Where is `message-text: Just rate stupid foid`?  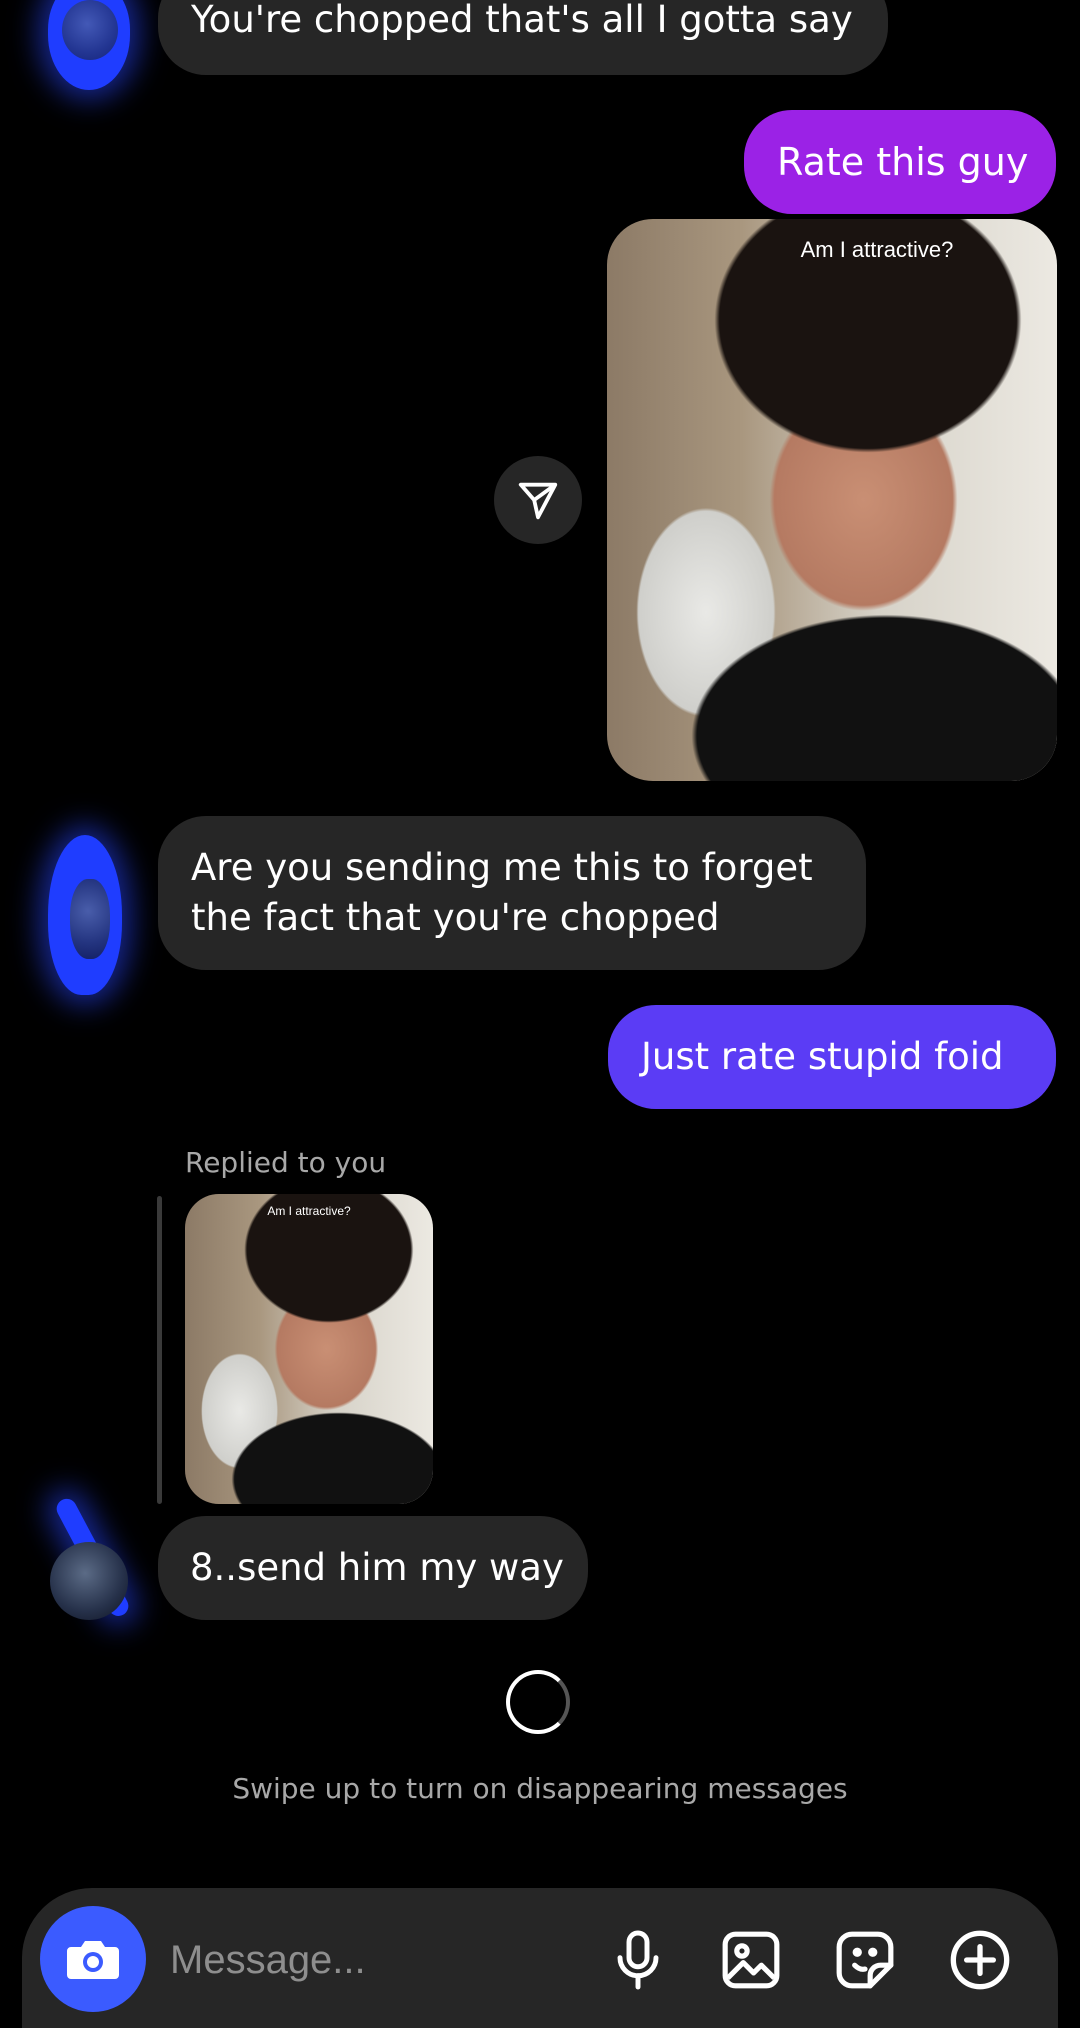 message-text: Just rate stupid foid is located at coordinates (822, 1056).